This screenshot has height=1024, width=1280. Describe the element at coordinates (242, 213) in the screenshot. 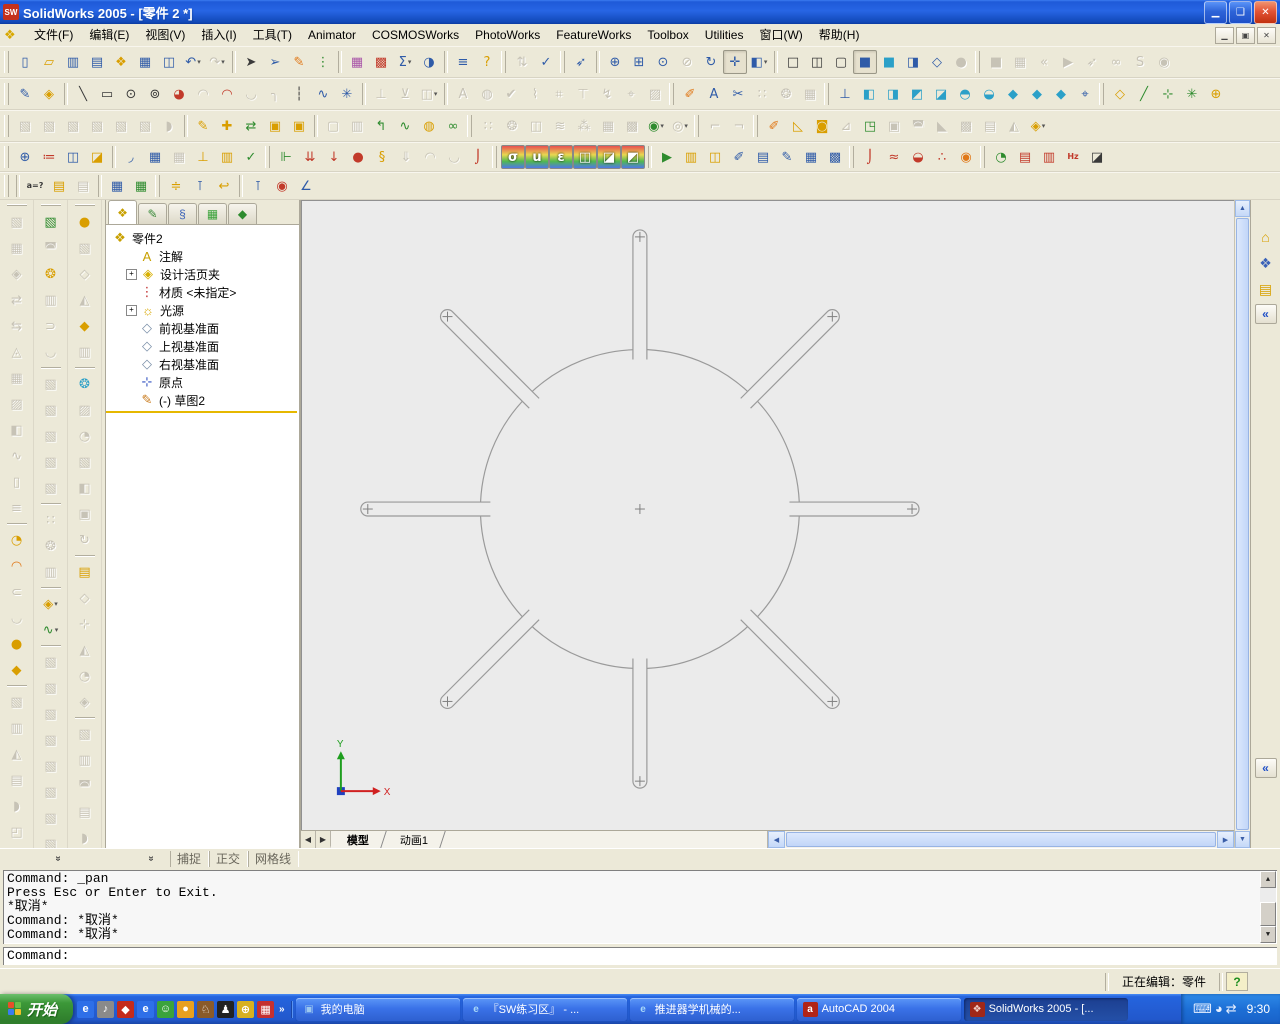

I see `cosmosworks-tab: ◆` at that location.